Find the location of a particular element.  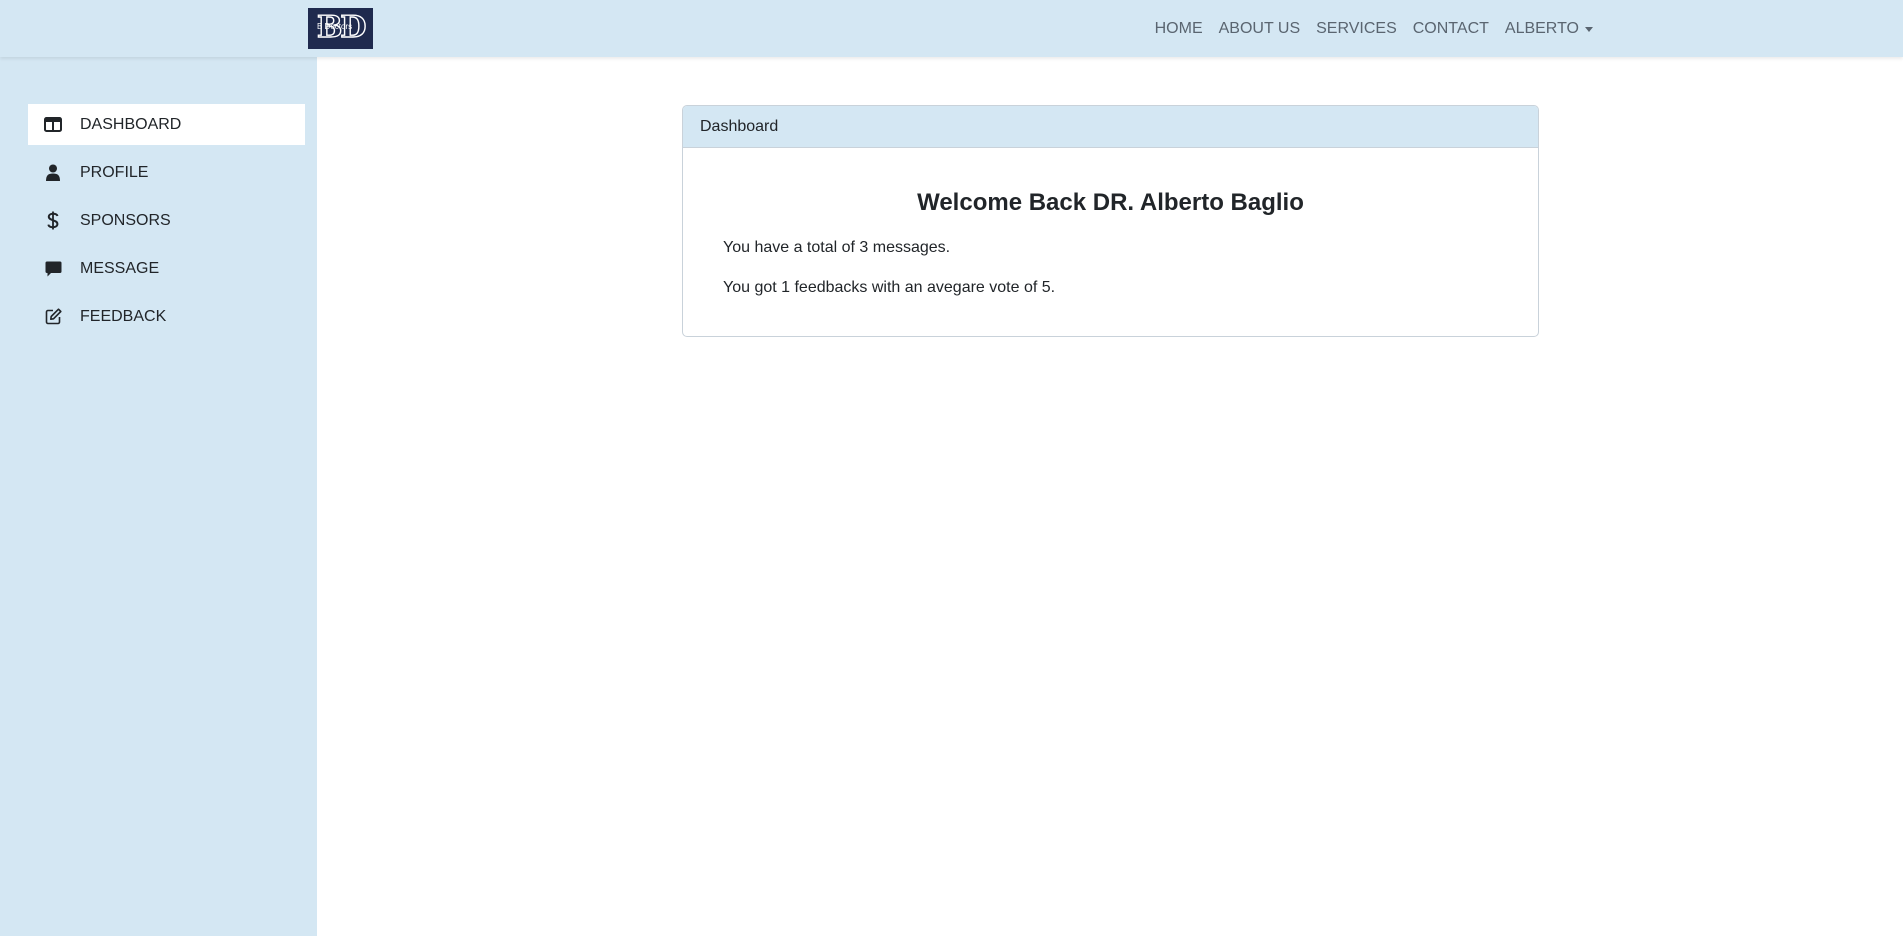

sidebar-item-label: SPONSORS is located at coordinates (125, 220).